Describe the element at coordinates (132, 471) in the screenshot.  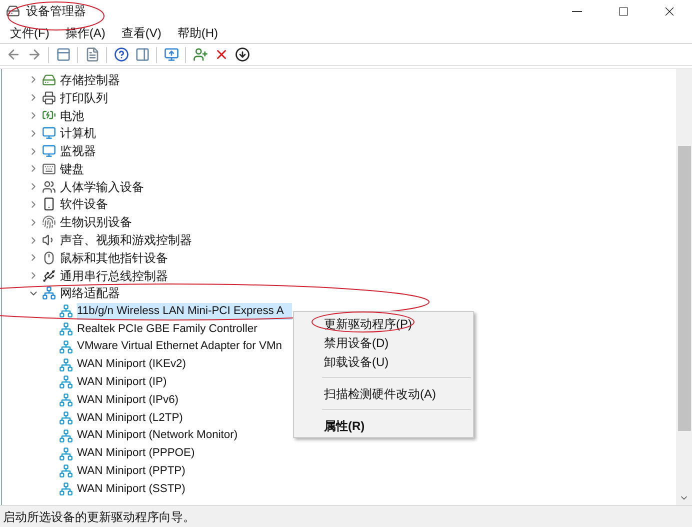
I see `tree-item: WAN Miniport (PPTP)` at that location.